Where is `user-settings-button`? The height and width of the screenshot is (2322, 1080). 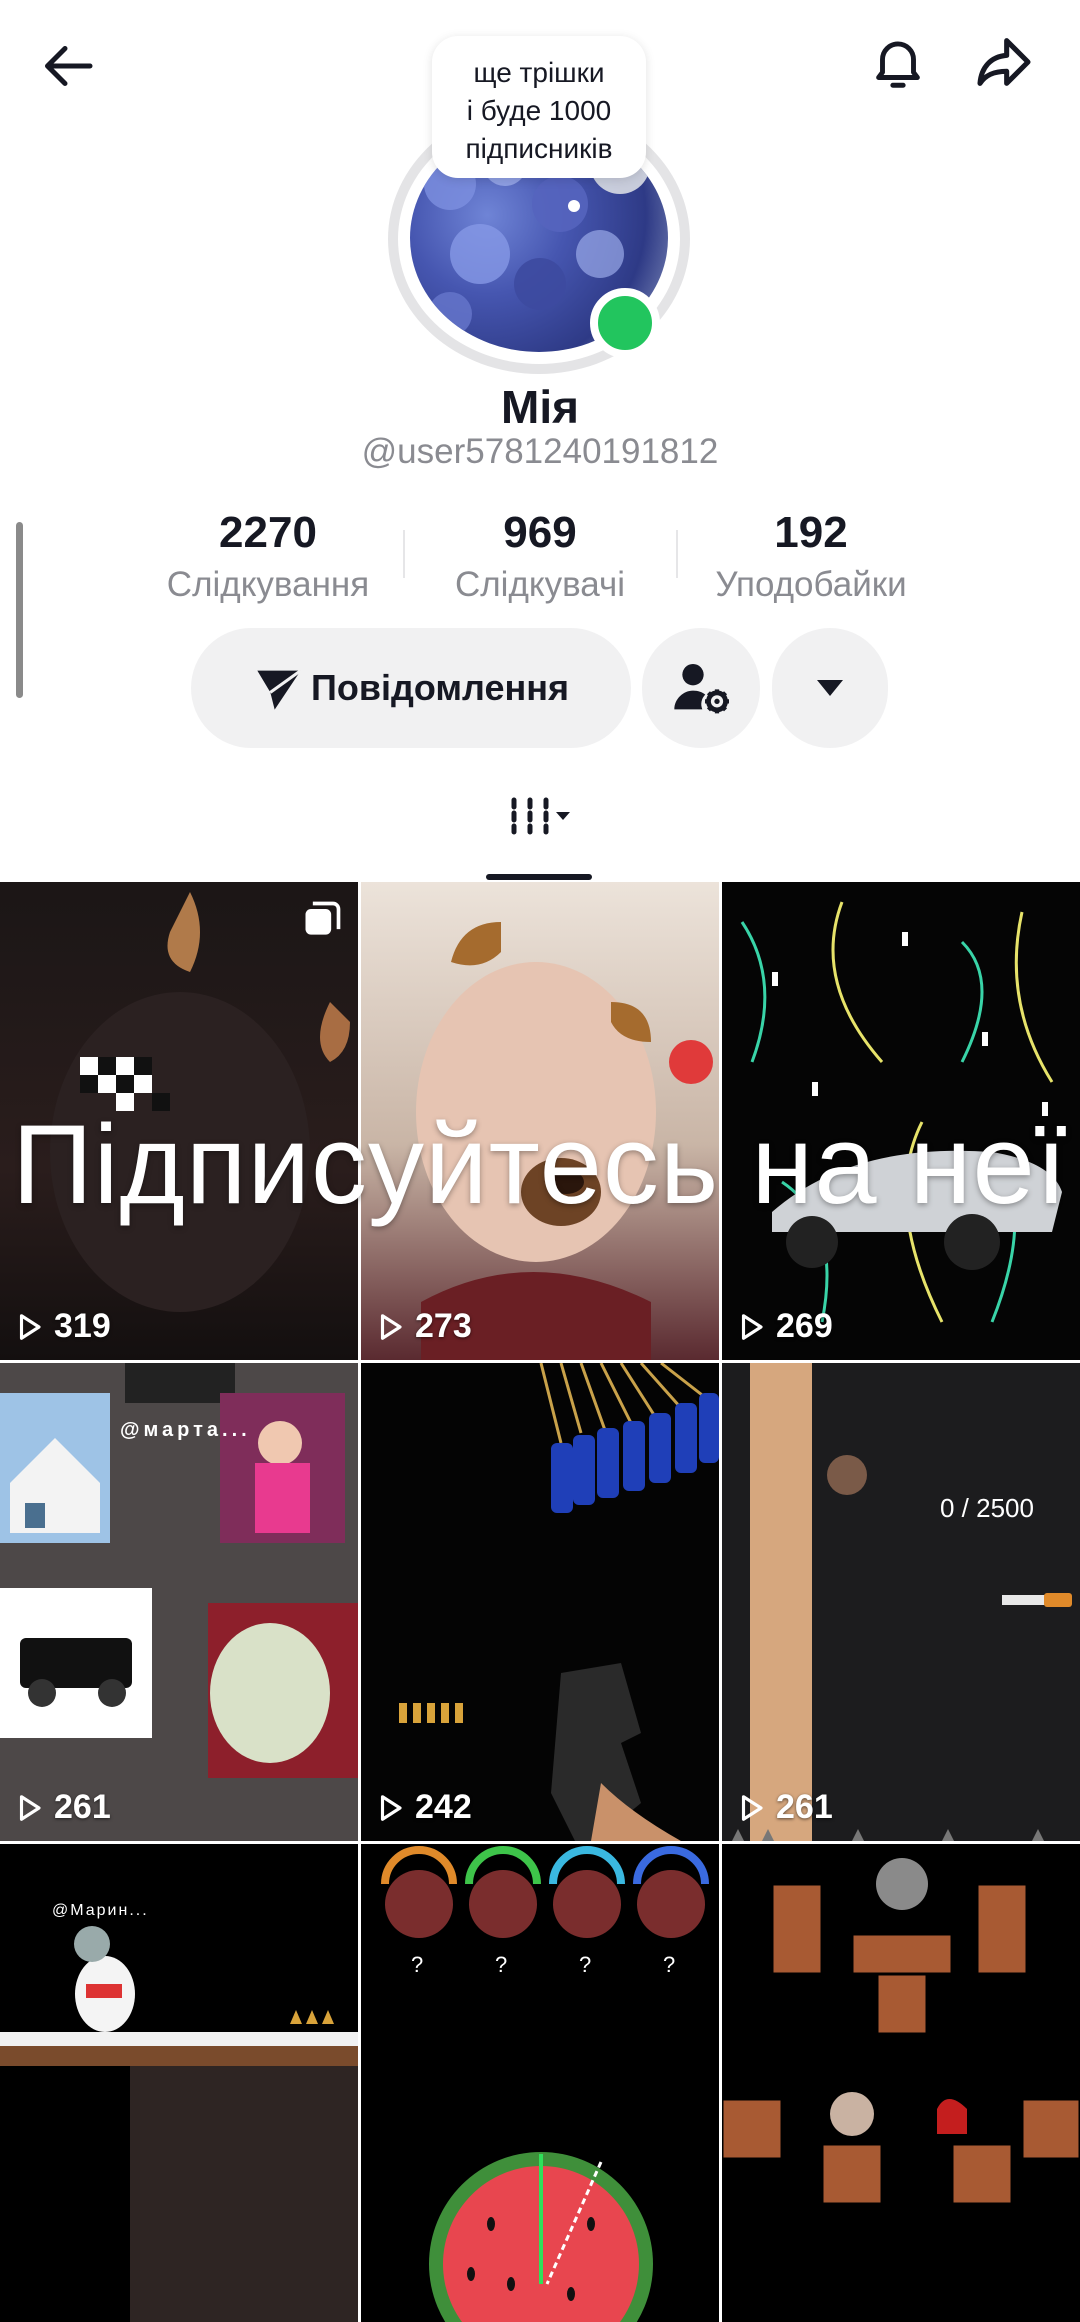 user-settings-button is located at coordinates (701, 688).